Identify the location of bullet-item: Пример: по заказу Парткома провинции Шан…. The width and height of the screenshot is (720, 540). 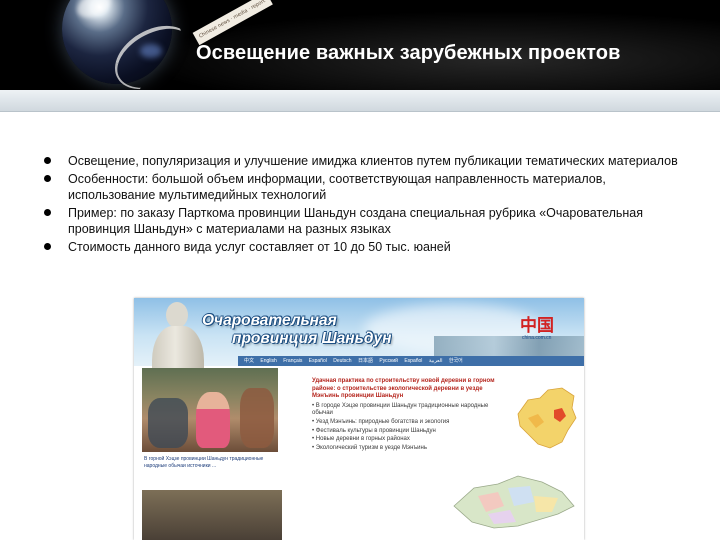
(364, 221).